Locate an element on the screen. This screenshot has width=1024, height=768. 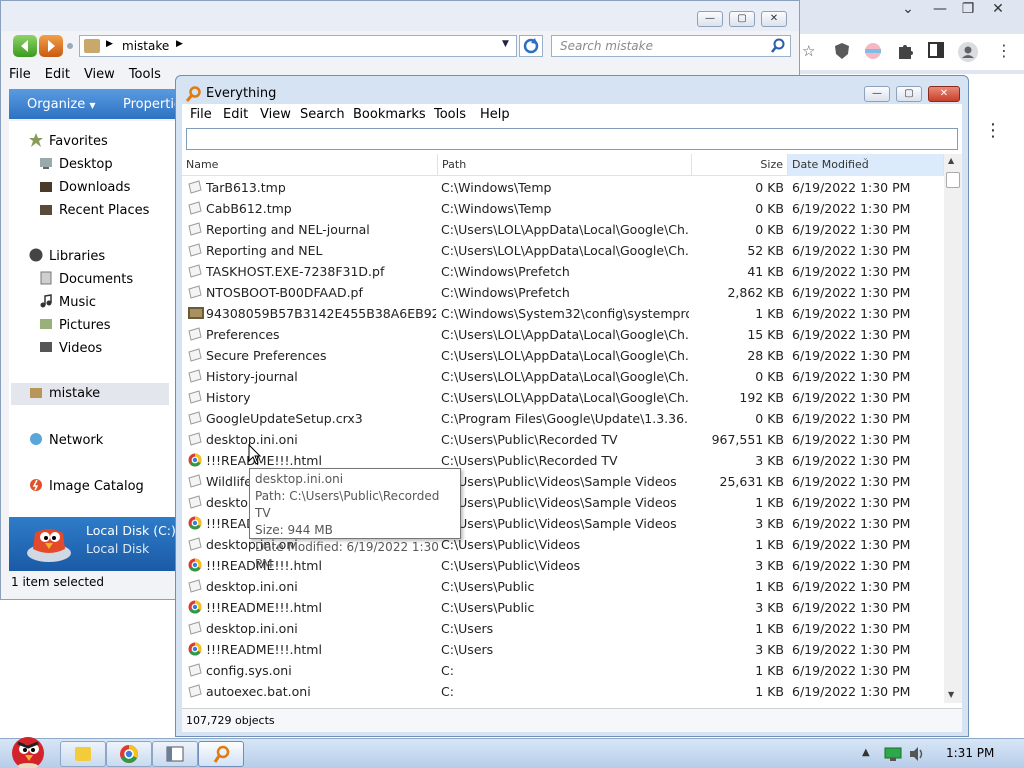
bookmark-star-icon: ☆ is located at coordinates (812, 52).